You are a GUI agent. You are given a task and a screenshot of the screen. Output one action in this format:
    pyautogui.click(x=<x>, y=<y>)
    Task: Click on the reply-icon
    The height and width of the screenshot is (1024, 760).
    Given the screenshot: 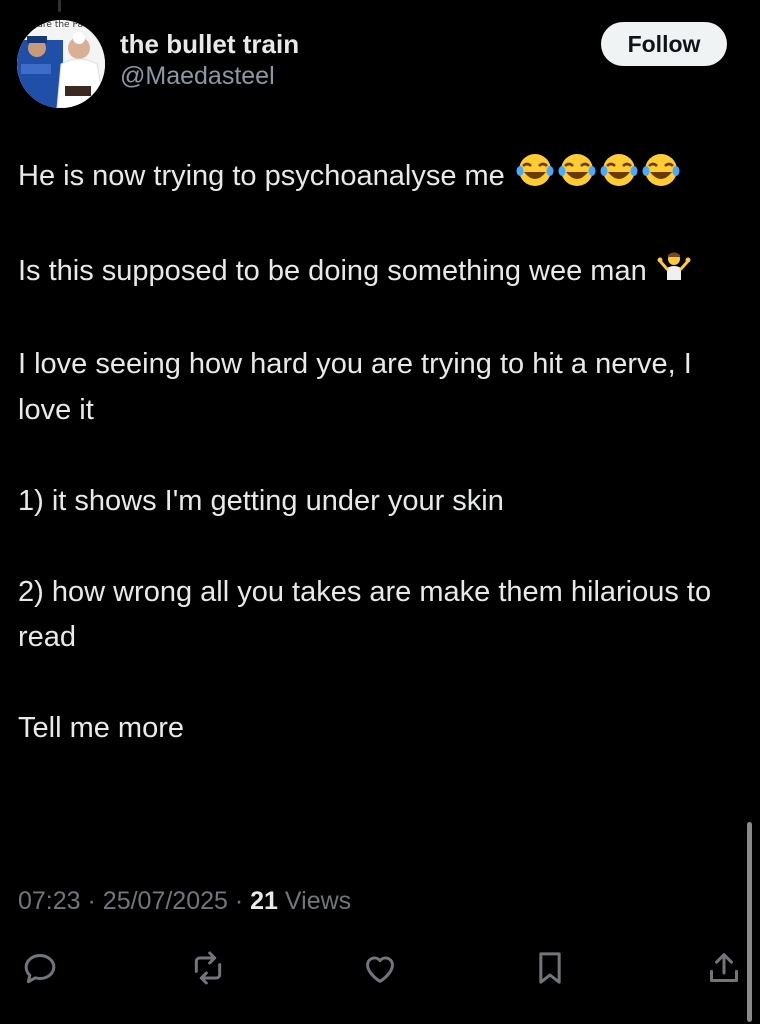 What is the action you would take?
    pyautogui.click(x=40, y=968)
    